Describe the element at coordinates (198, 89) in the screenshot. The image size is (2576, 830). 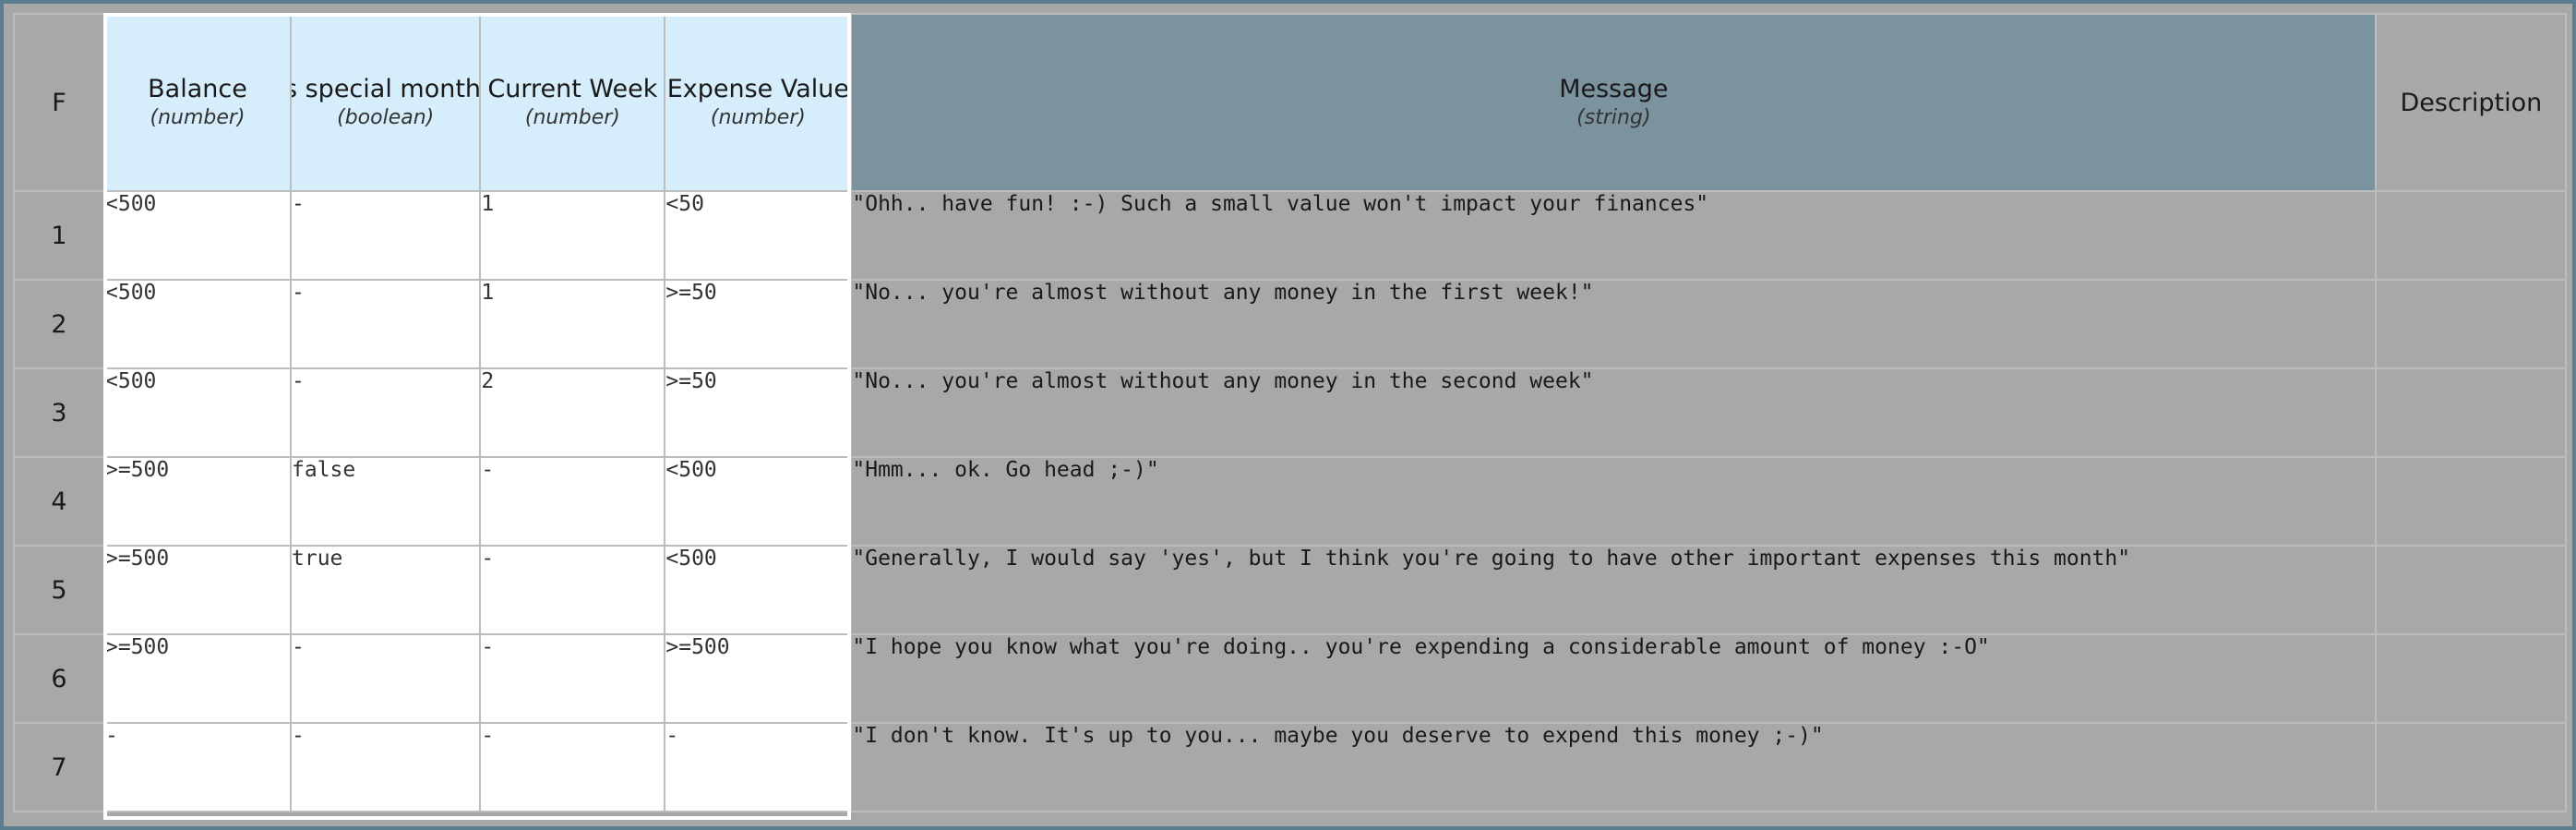
I see `input-name: Balance` at that location.